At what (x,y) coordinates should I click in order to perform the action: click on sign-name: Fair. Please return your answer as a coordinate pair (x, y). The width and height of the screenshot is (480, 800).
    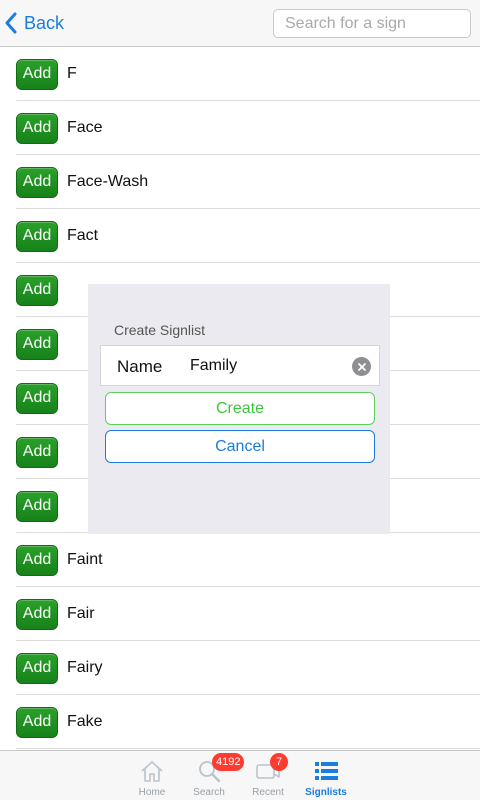
    Looking at the image, I should click on (81, 613).